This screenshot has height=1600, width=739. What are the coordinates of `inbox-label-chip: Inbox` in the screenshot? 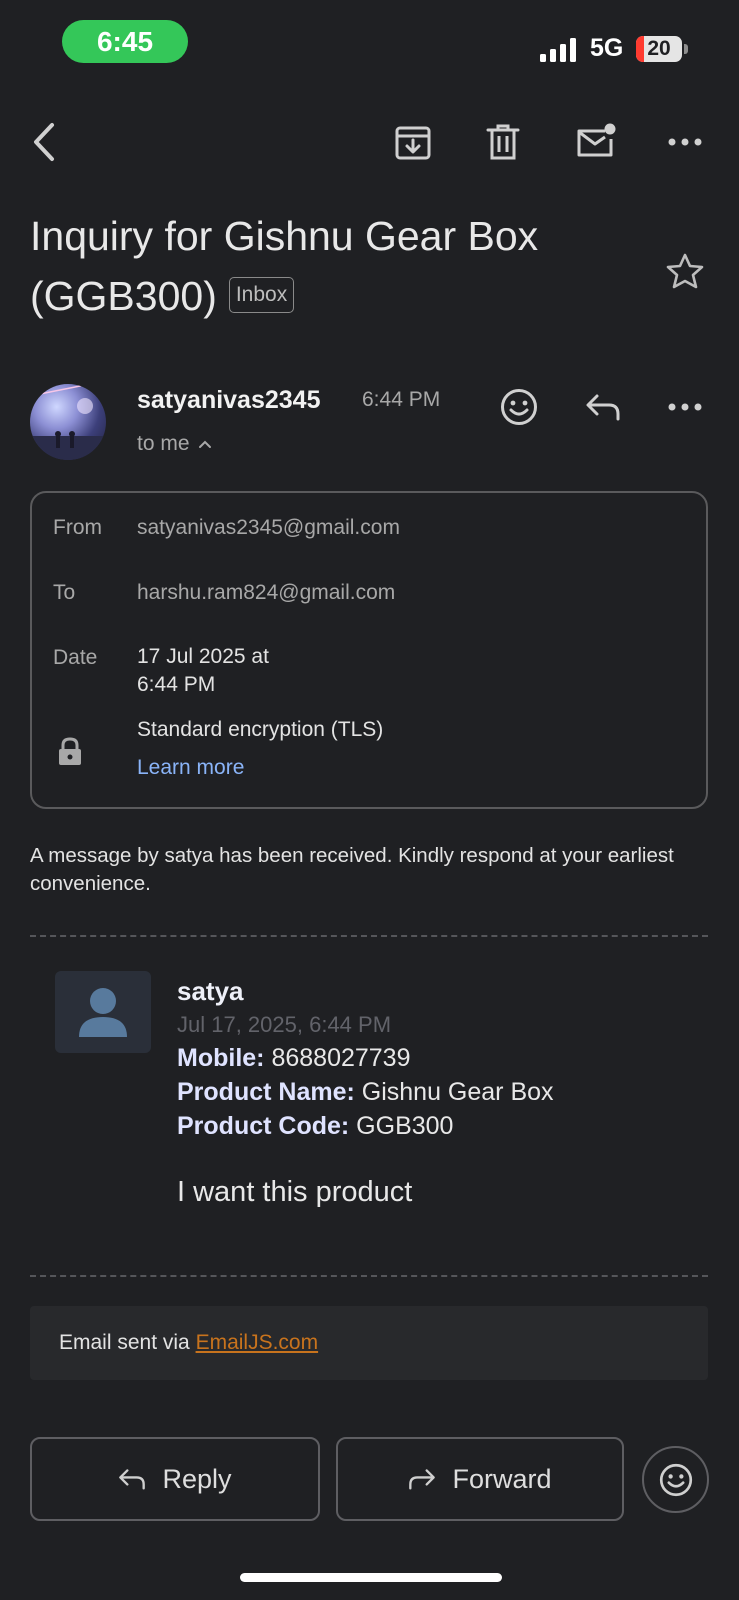 It's located at (261, 295).